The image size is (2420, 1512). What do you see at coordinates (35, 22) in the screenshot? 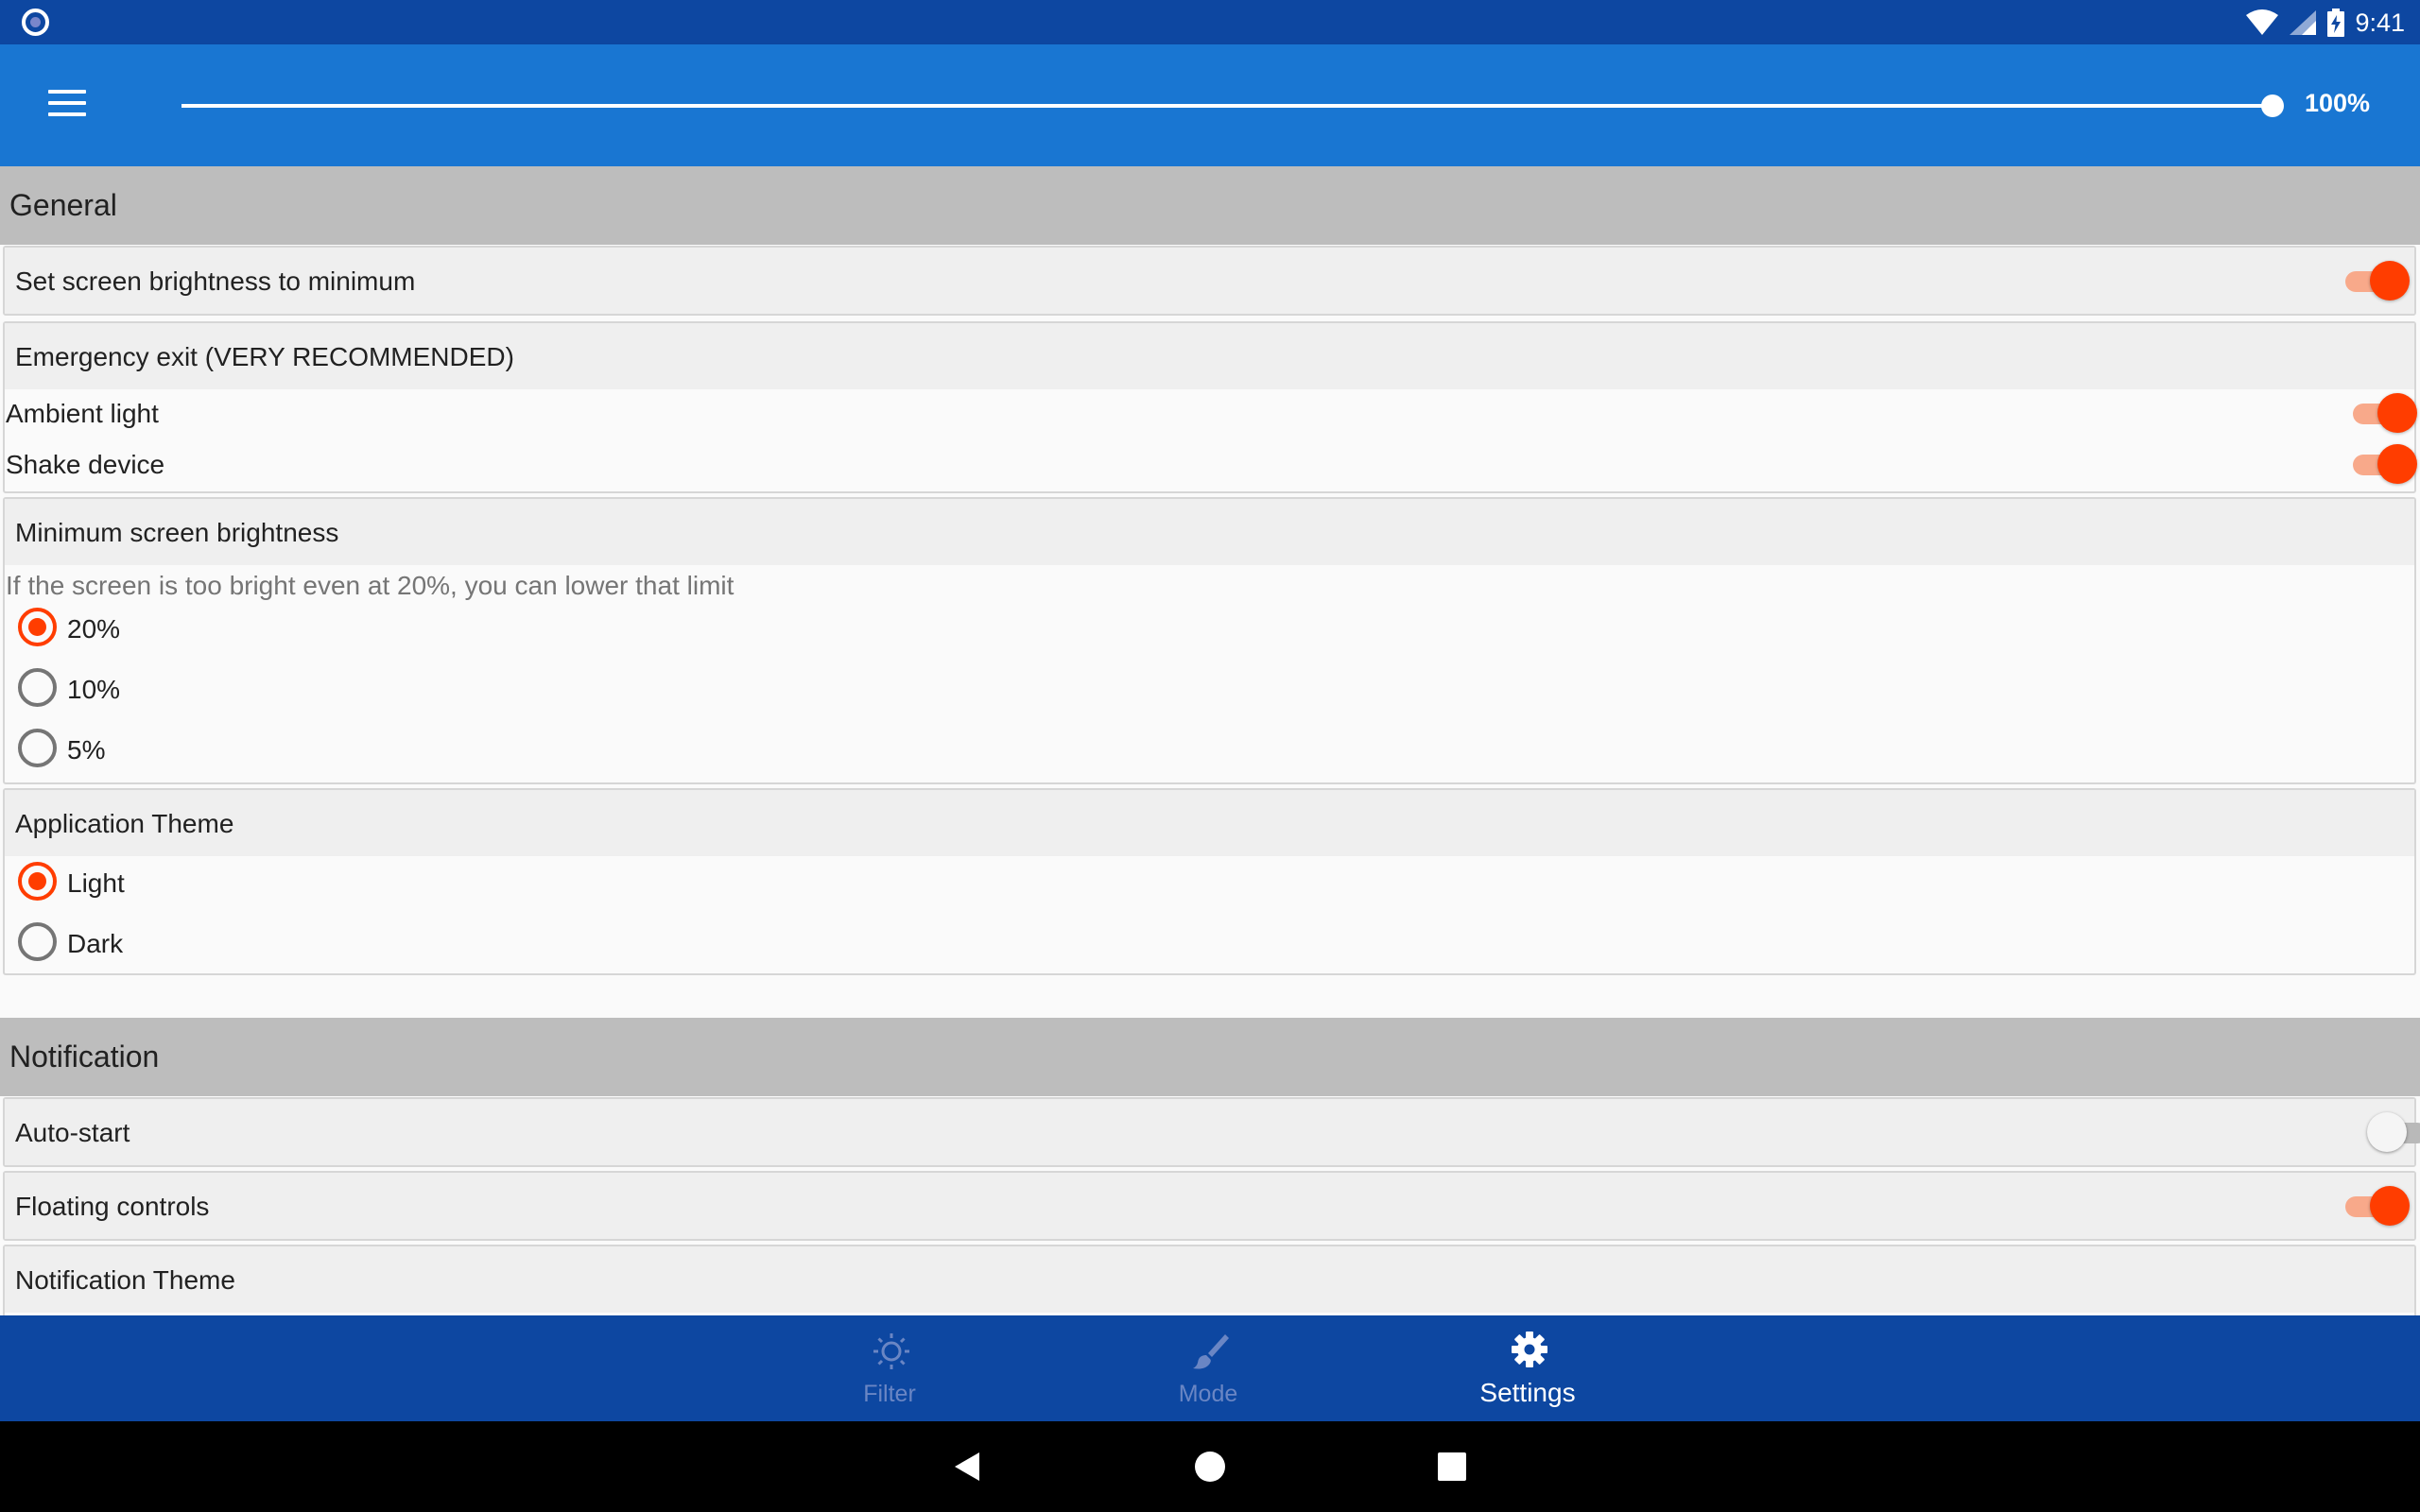
I see `notification-app-icon` at bounding box center [35, 22].